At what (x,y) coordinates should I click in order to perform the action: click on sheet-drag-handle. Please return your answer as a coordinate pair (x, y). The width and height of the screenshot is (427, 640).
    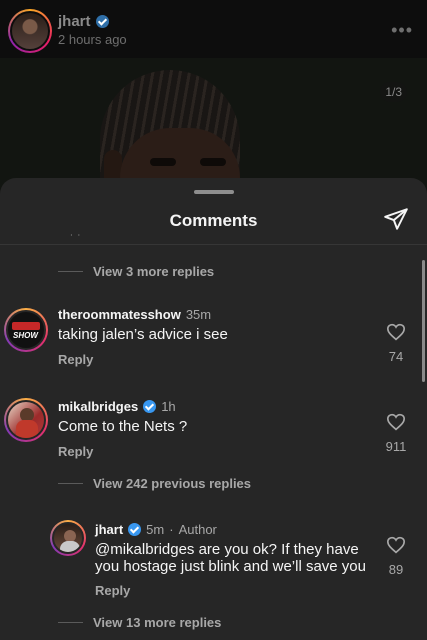
    Looking at the image, I should click on (214, 192).